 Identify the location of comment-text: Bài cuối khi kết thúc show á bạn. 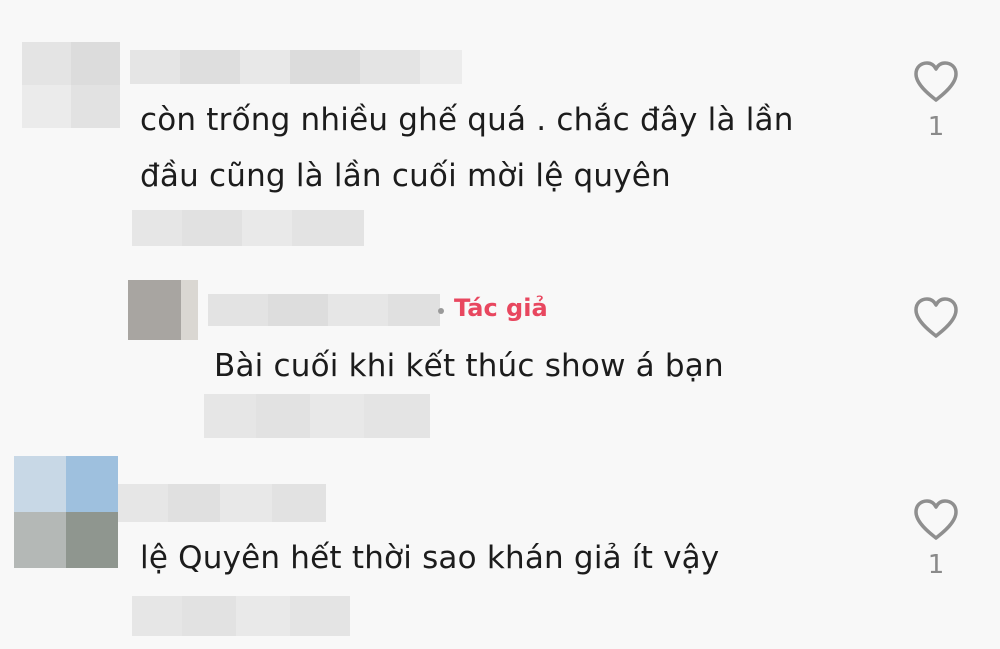
(469, 366).